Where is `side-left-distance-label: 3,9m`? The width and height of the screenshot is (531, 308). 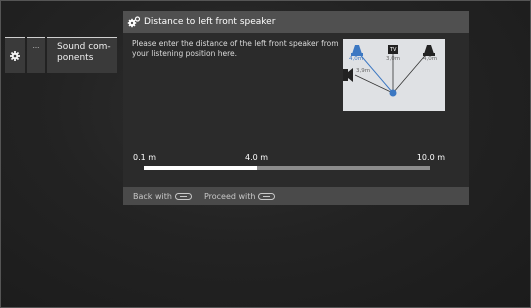
side-left-distance-label: 3,9m is located at coordinates (363, 71).